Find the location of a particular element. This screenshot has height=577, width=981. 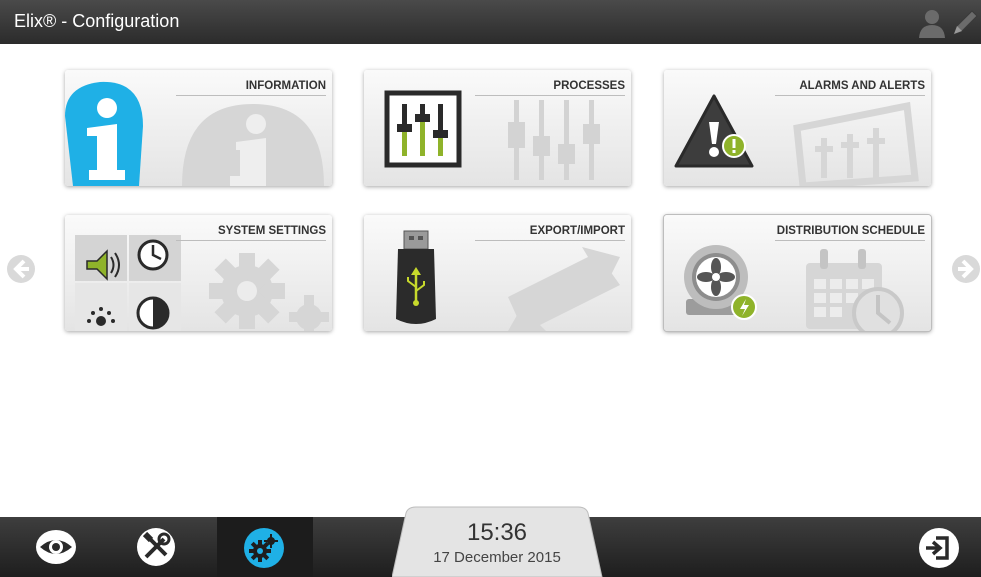

page-title: Elix® - Configuration is located at coordinates (97, 21).